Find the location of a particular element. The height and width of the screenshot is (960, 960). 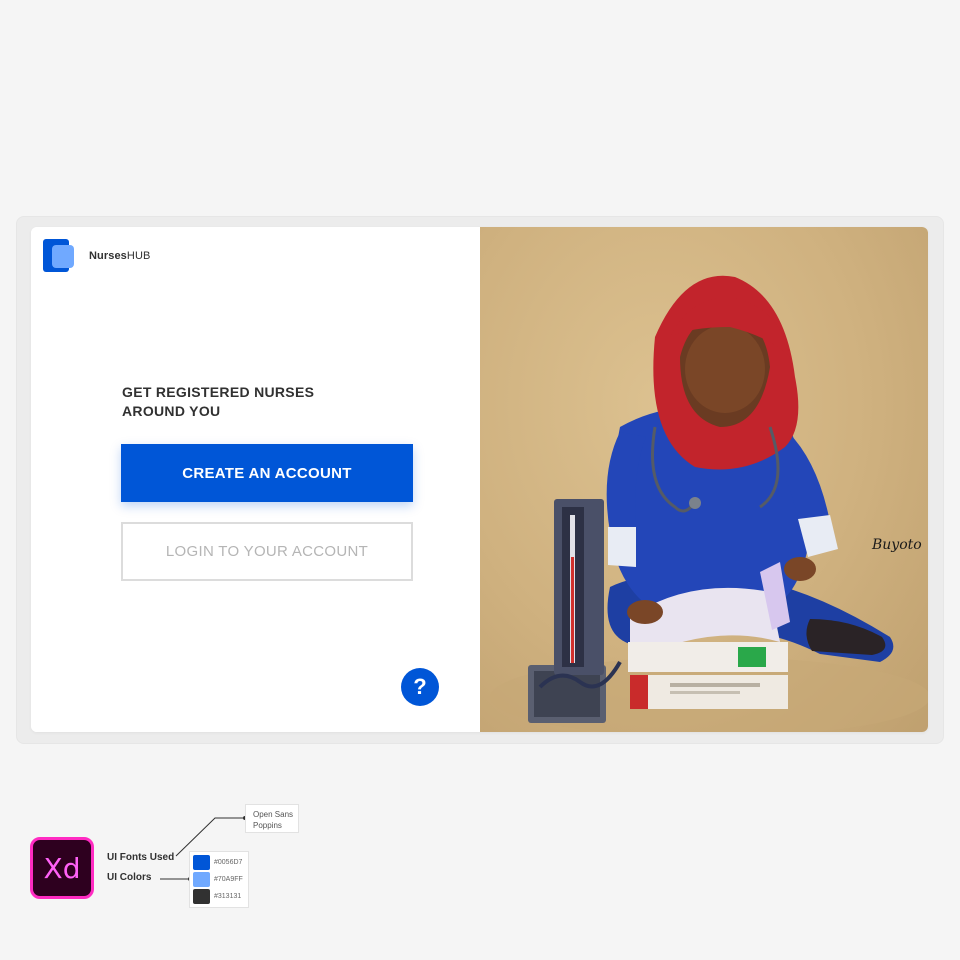

fonts-list: Open Sans Poppins is located at coordinates (272, 818).